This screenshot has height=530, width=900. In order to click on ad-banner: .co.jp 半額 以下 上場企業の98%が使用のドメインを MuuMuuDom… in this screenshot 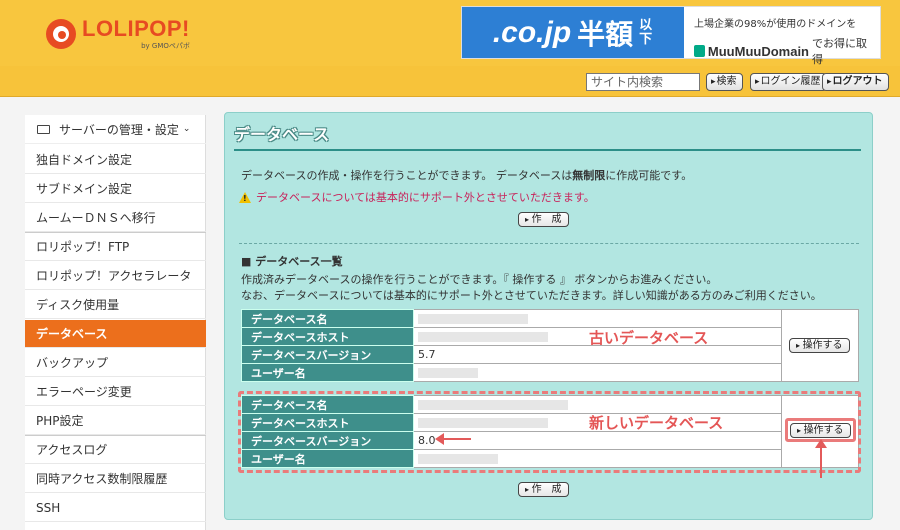, I will do `click(671, 36)`.